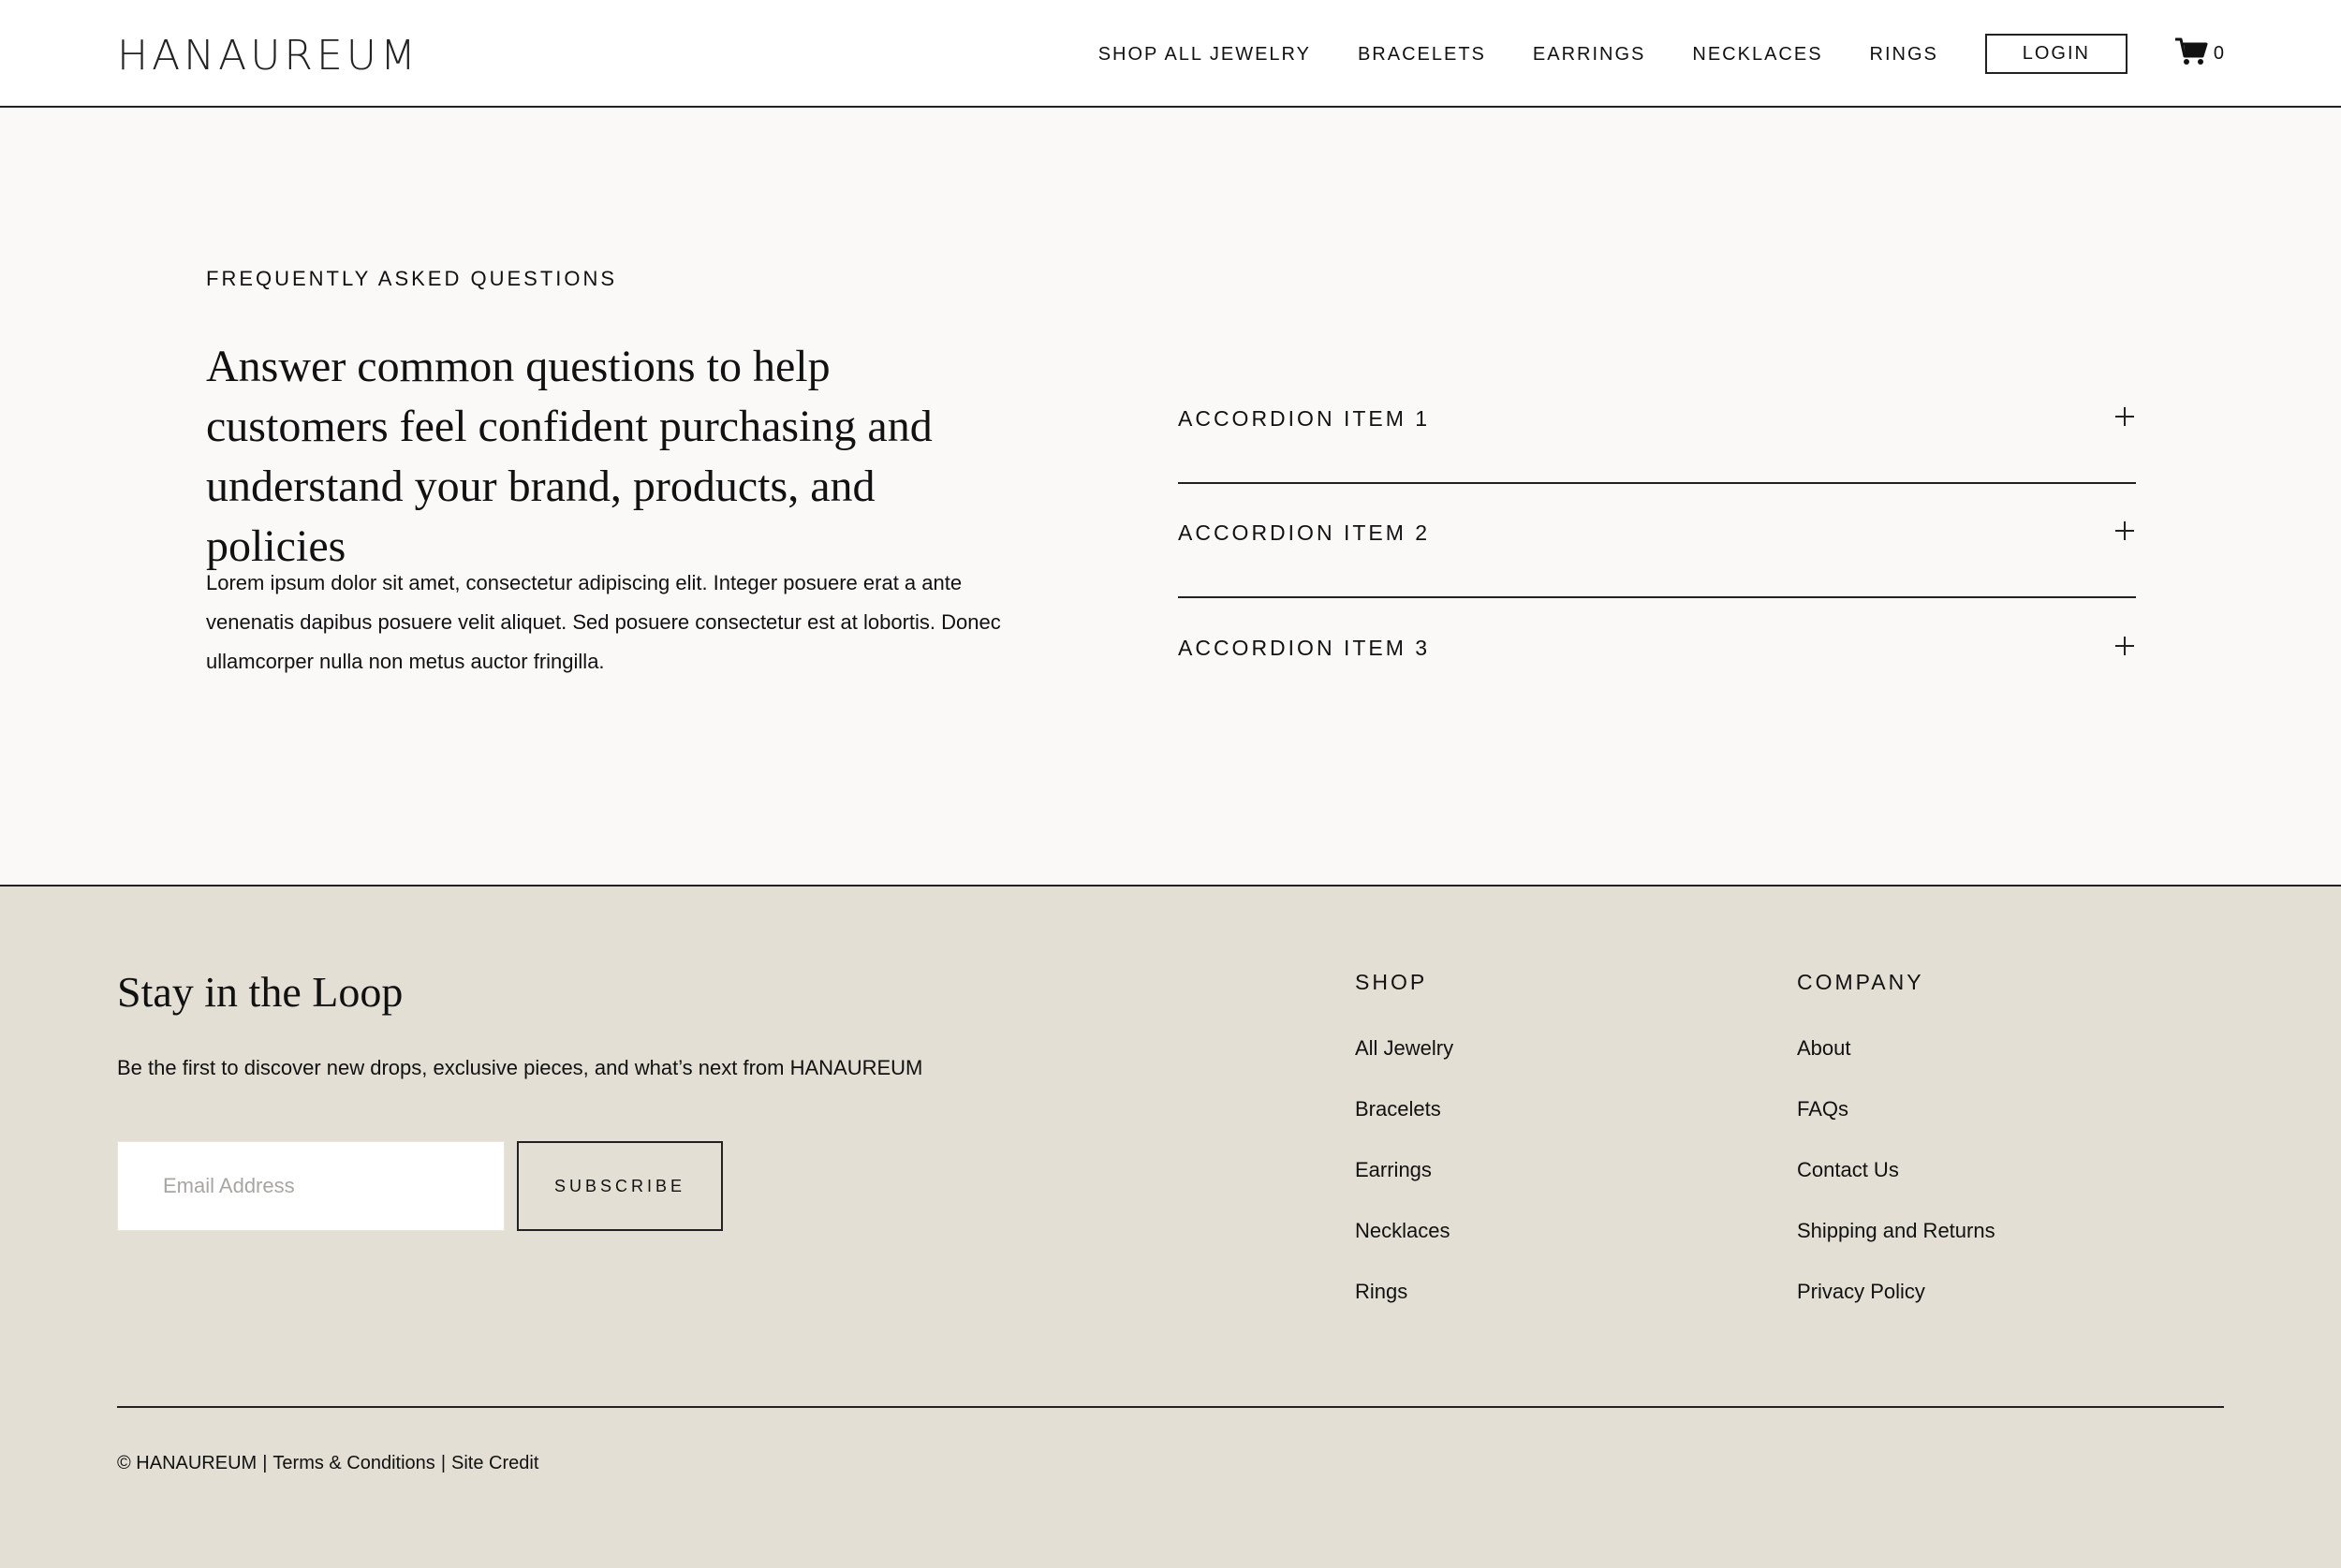 Image resolution: width=2341 pixels, height=1568 pixels. I want to click on site-credit-link: Site Credit, so click(494, 1463).